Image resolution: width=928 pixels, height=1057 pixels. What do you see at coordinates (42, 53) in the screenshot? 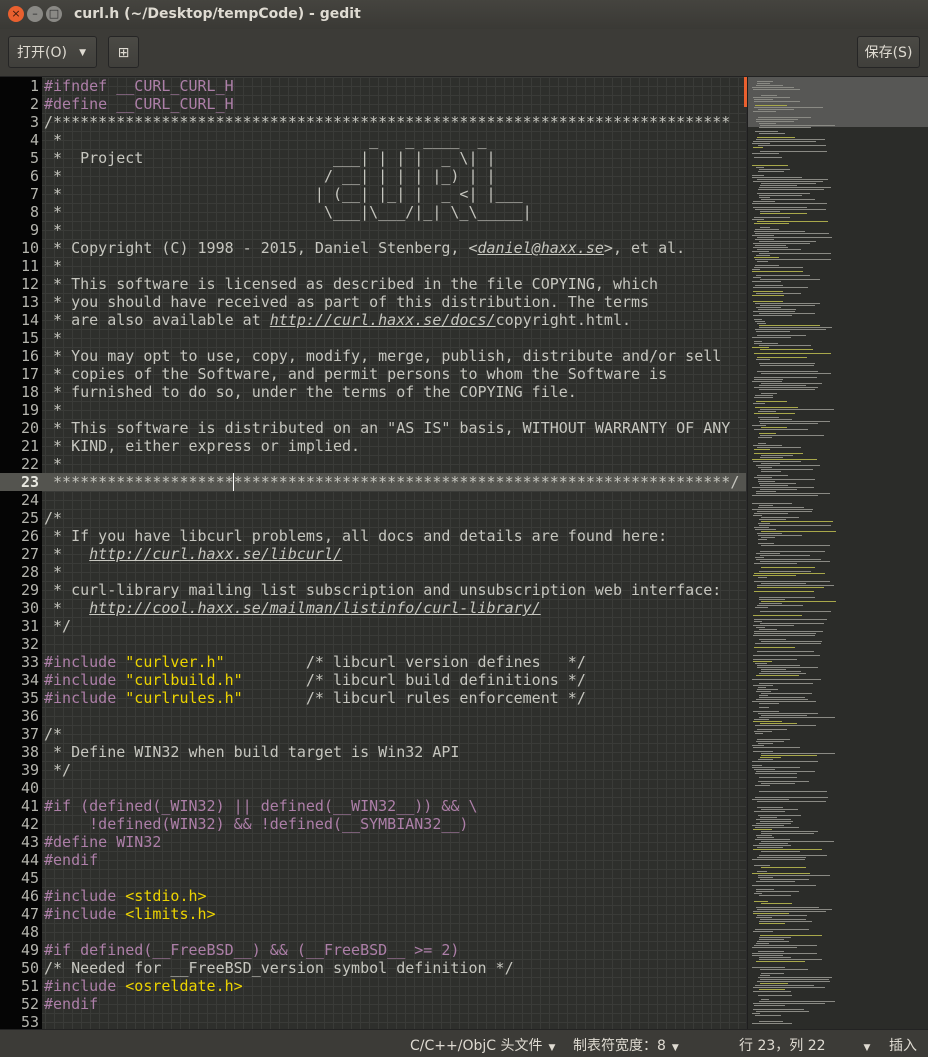
I see `open-button-label: 打开(O)` at bounding box center [42, 53].